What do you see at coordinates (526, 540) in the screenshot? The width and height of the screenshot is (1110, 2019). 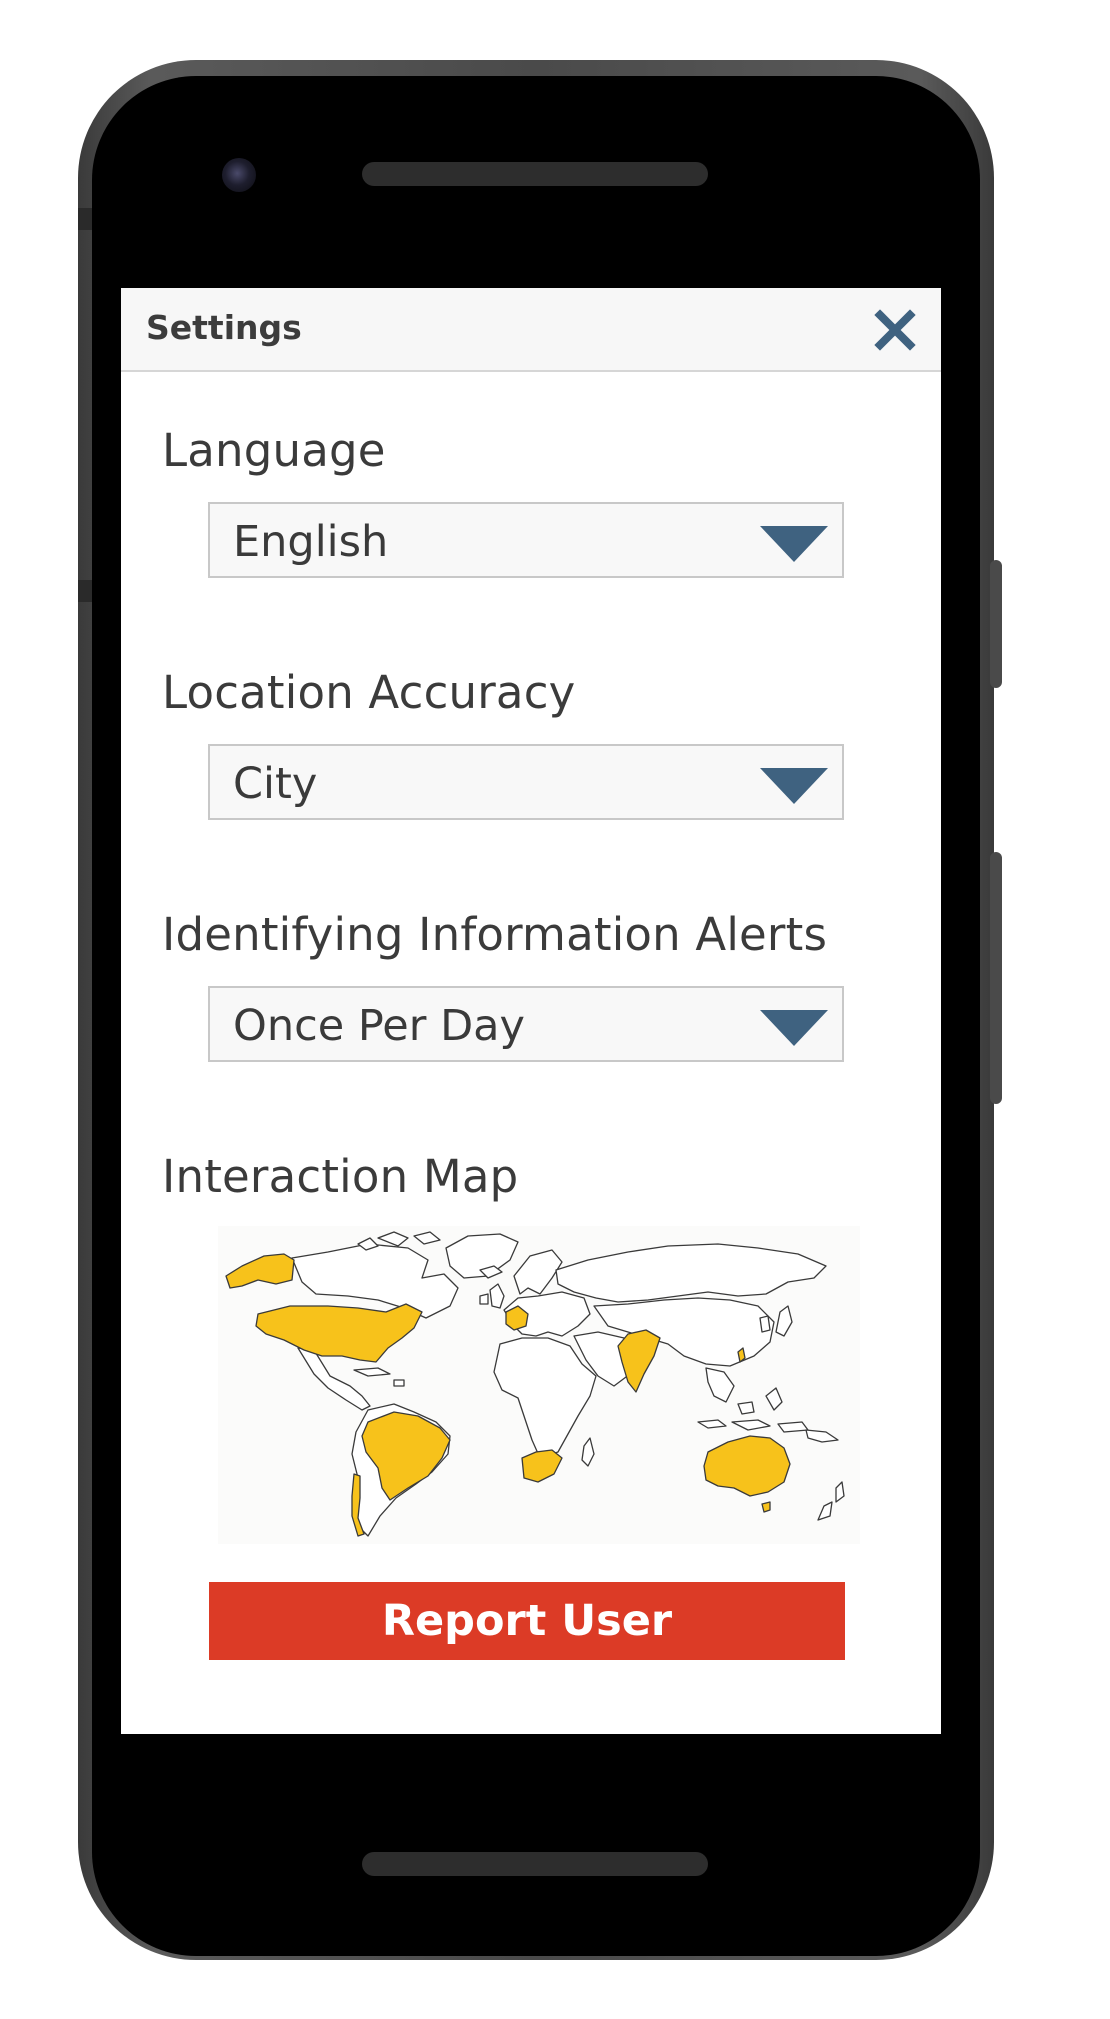 I see `language-select: English` at bounding box center [526, 540].